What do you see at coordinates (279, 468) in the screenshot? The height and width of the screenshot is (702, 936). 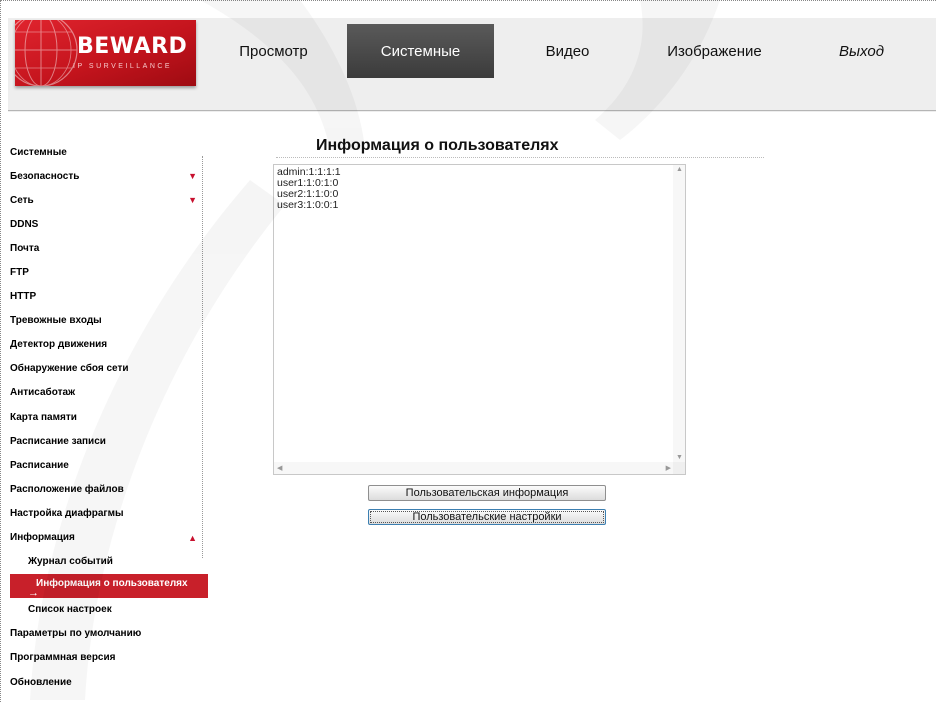 I see `scroll-left-icon: ◀` at bounding box center [279, 468].